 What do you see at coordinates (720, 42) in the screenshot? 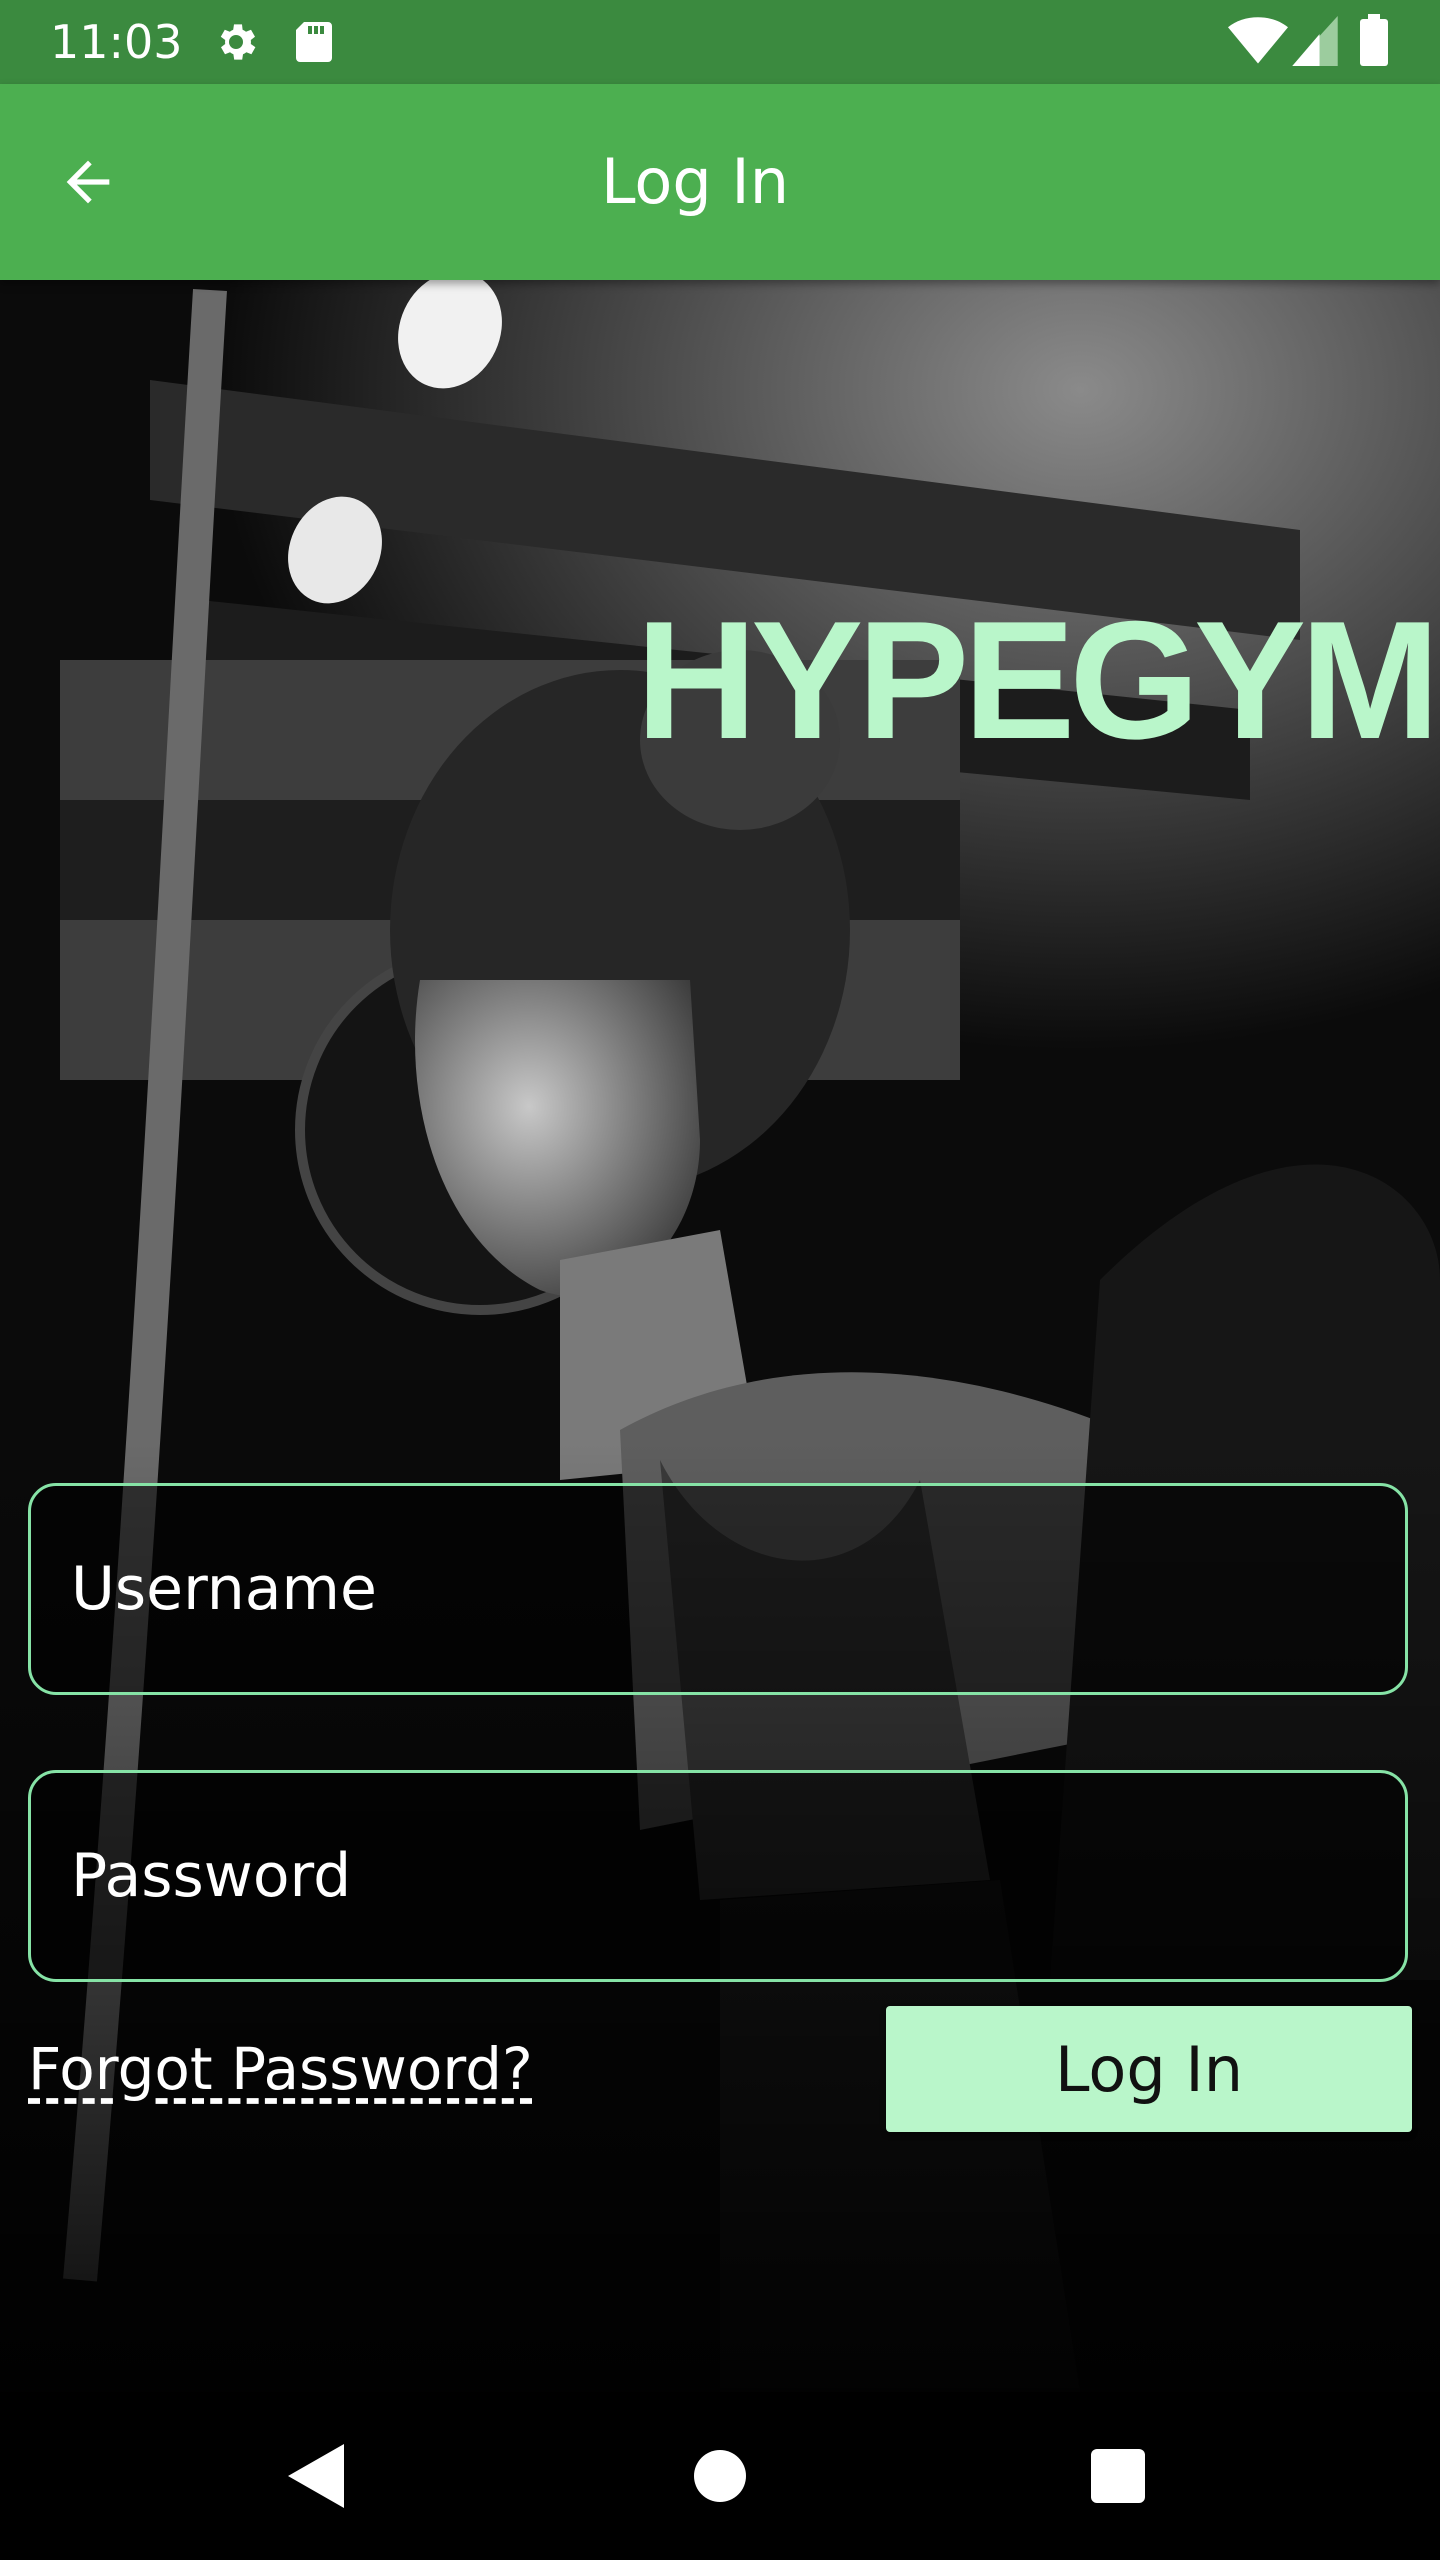
I see `status-bar: 11:03` at bounding box center [720, 42].